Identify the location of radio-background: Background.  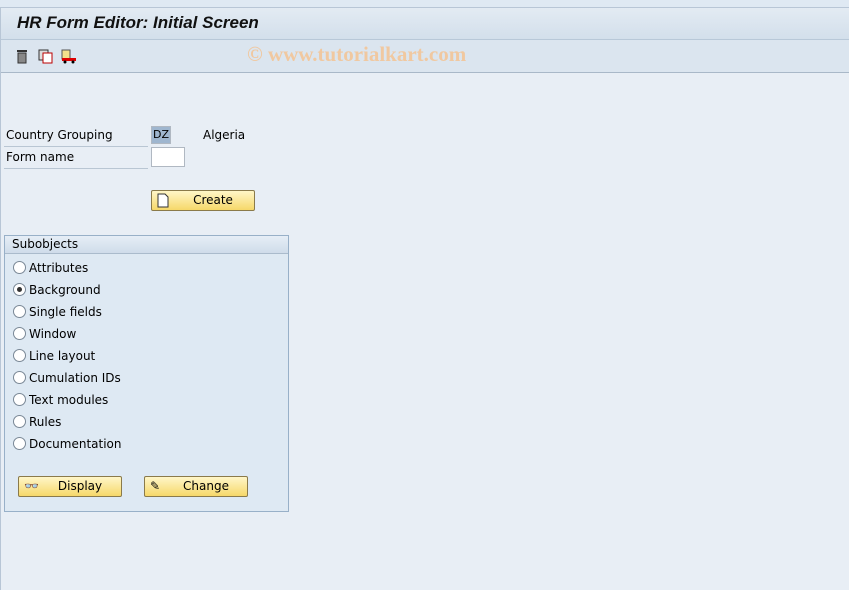
(57, 290).